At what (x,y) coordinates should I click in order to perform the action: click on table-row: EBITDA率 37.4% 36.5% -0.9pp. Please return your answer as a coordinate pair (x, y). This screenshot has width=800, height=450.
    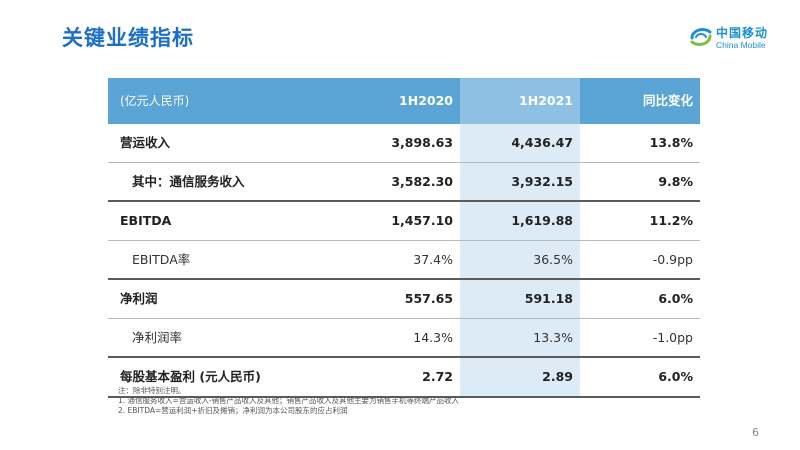
    Looking at the image, I should click on (404, 260).